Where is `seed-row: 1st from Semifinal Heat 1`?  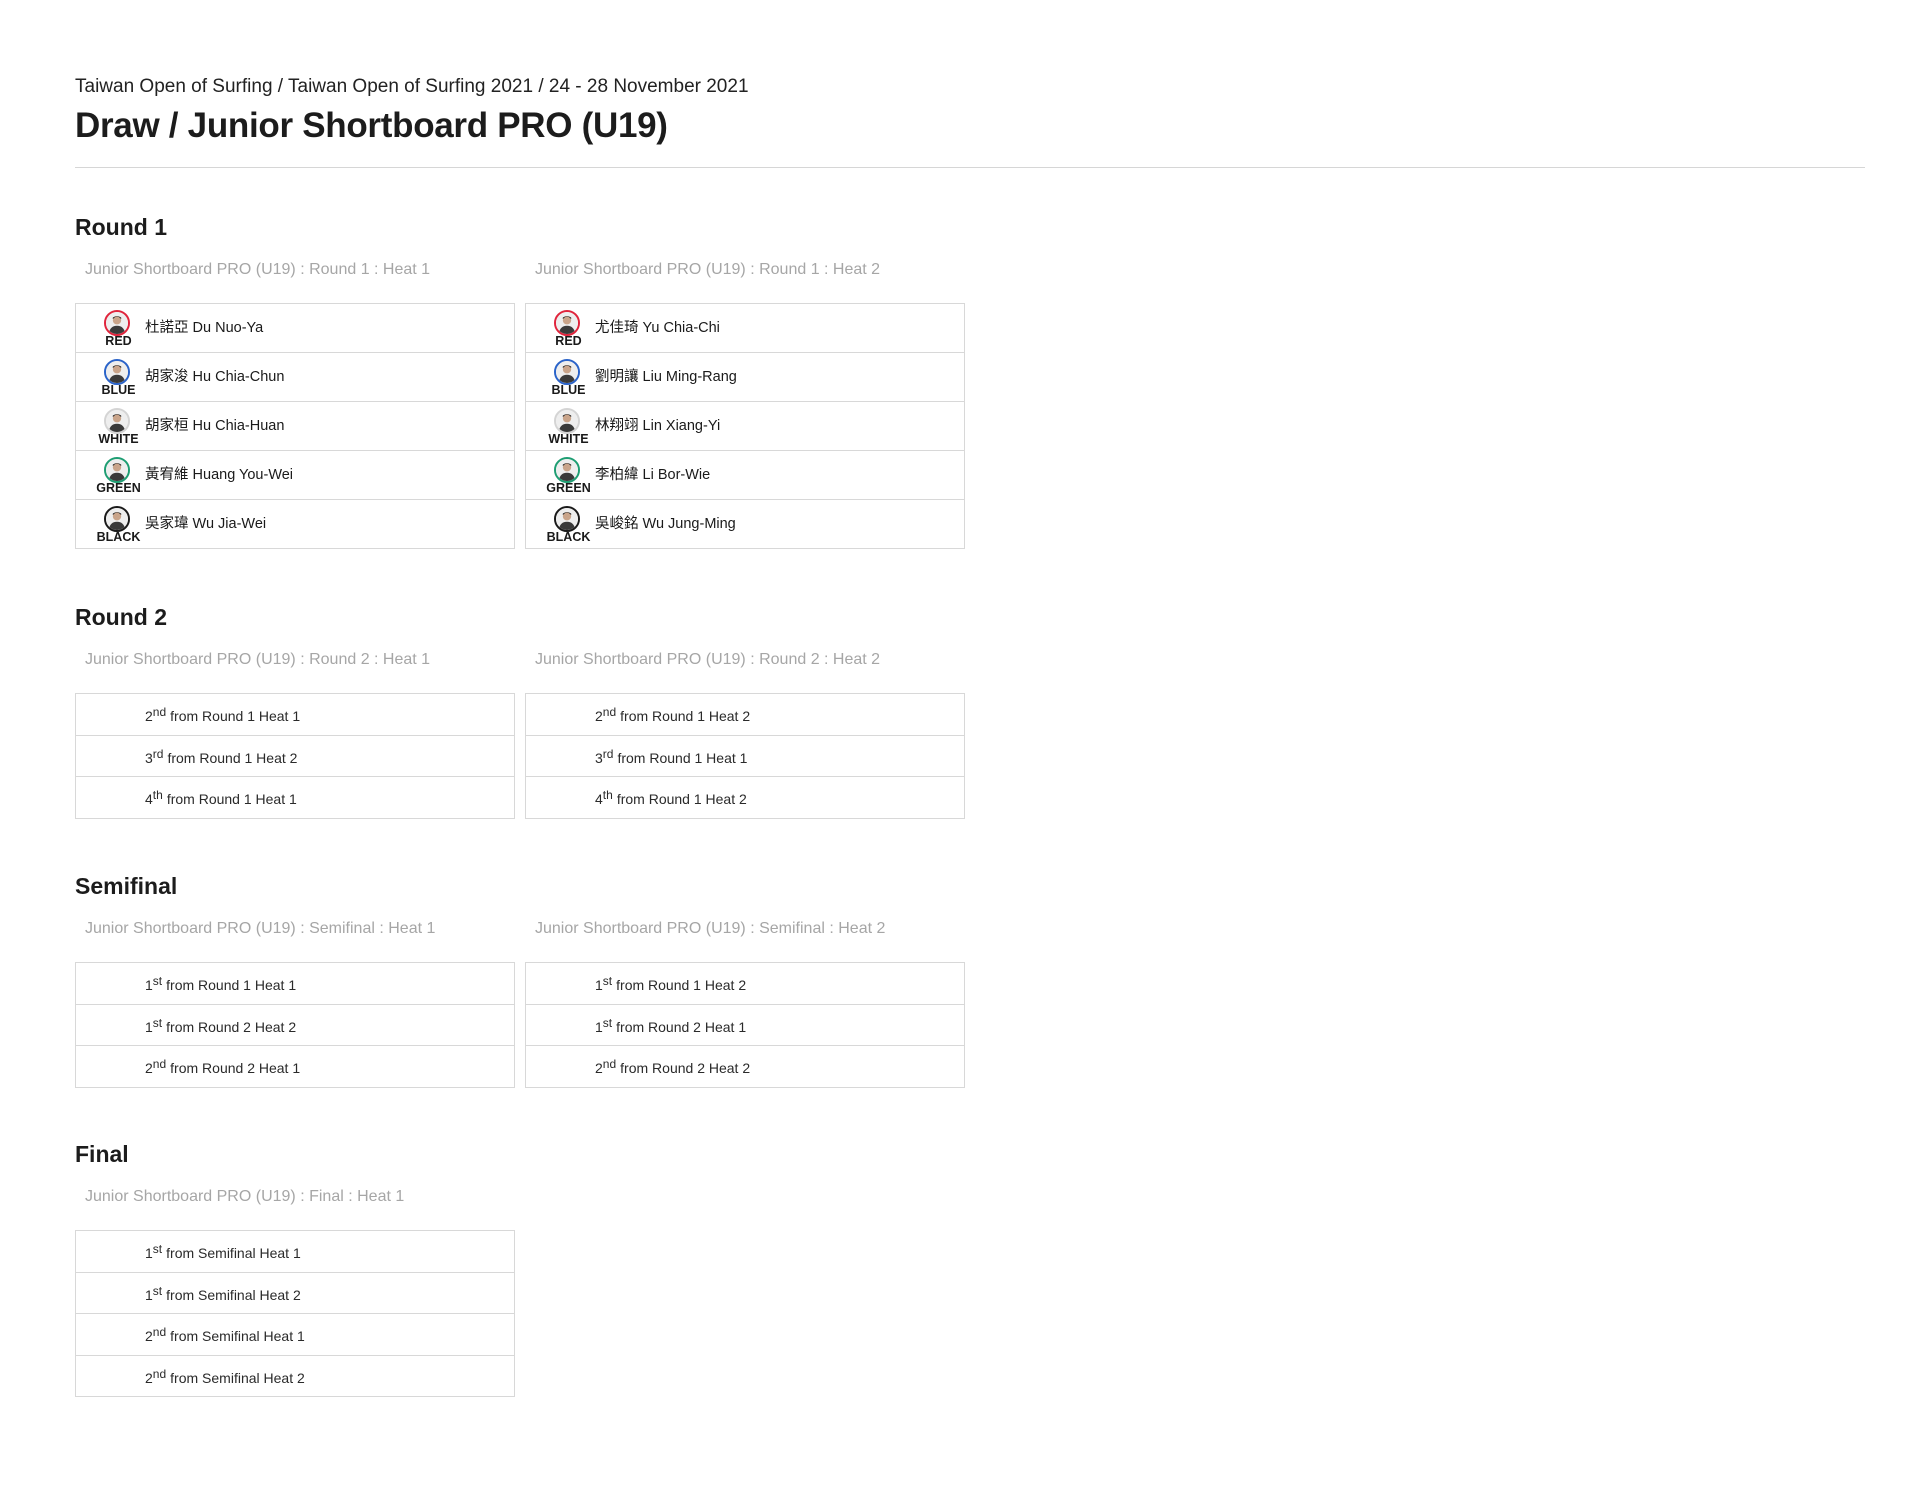
seed-row: 1st from Semifinal Heat 1 is located at coordinates (295, 1251).